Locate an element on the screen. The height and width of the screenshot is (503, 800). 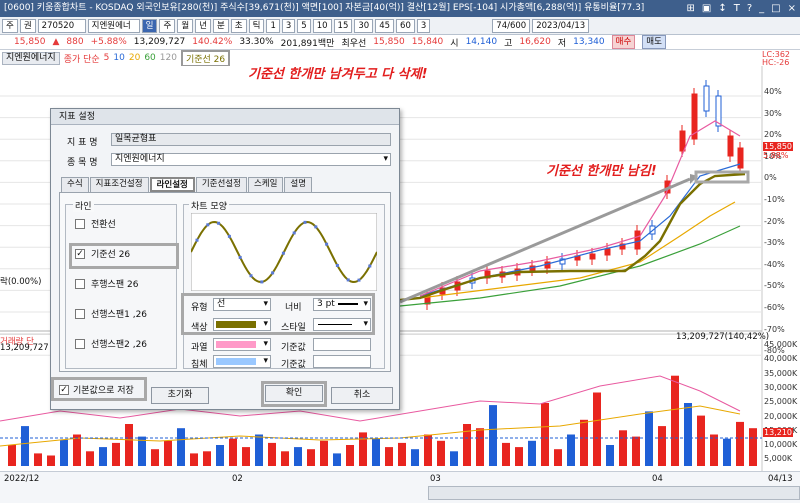
interval-10-button: 10 is located at coordinates (322, 25).